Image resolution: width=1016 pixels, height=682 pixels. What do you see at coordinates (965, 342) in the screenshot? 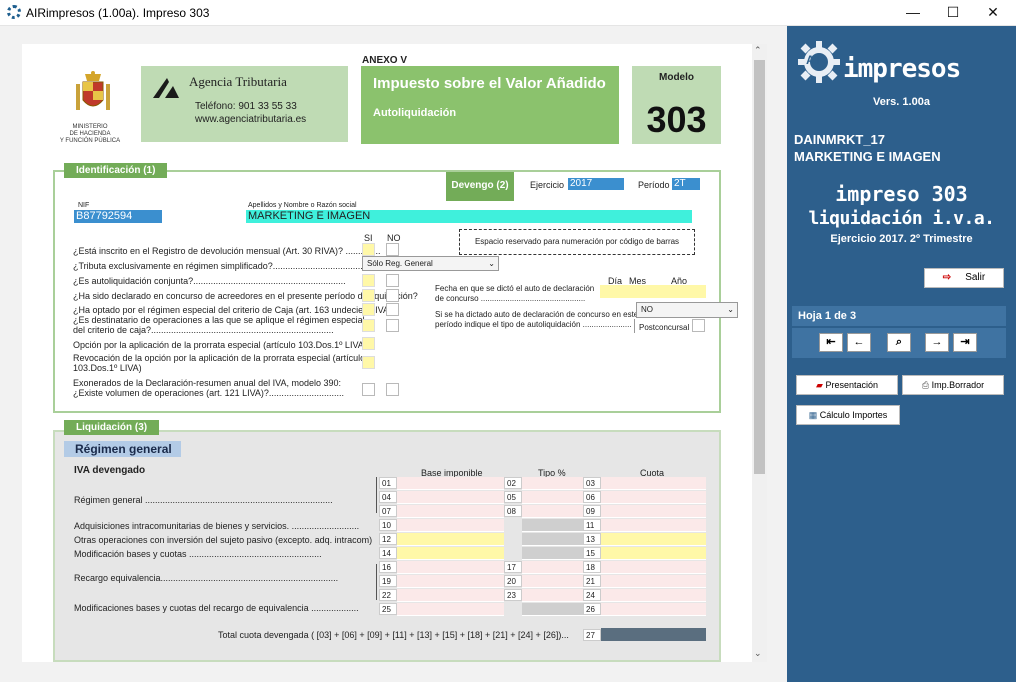
I see `last-page-button: ⇥` at bounding box center [965, 342].